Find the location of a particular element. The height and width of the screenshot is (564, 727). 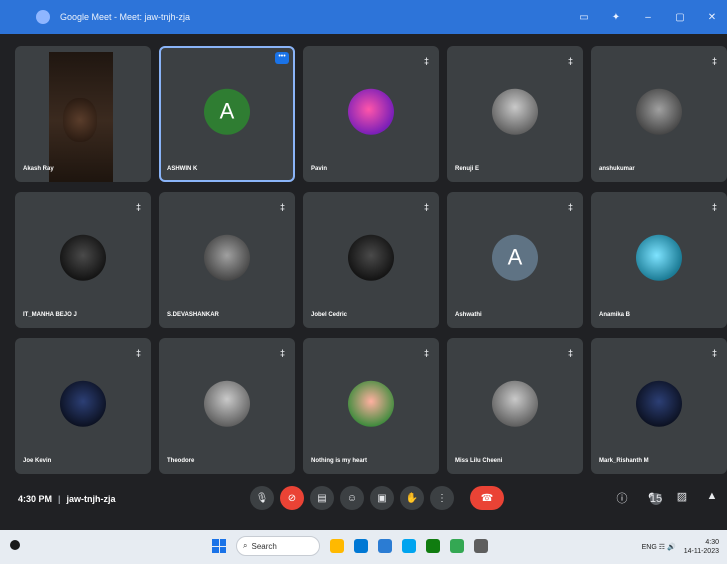

participant-name: Akash Ray is located at coordinates (38, 169).